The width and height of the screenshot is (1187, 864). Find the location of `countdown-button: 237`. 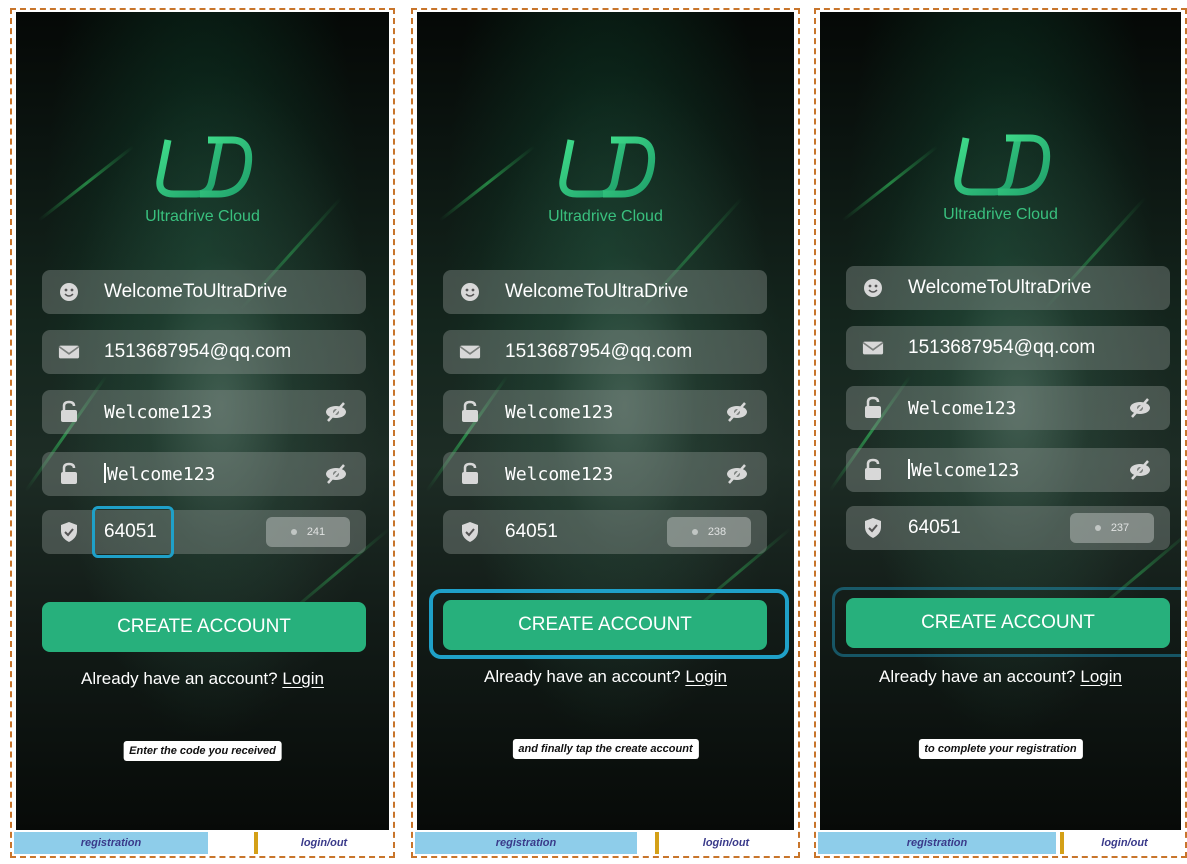

countdown-button: 237 is located at coordinates (1112, 528).